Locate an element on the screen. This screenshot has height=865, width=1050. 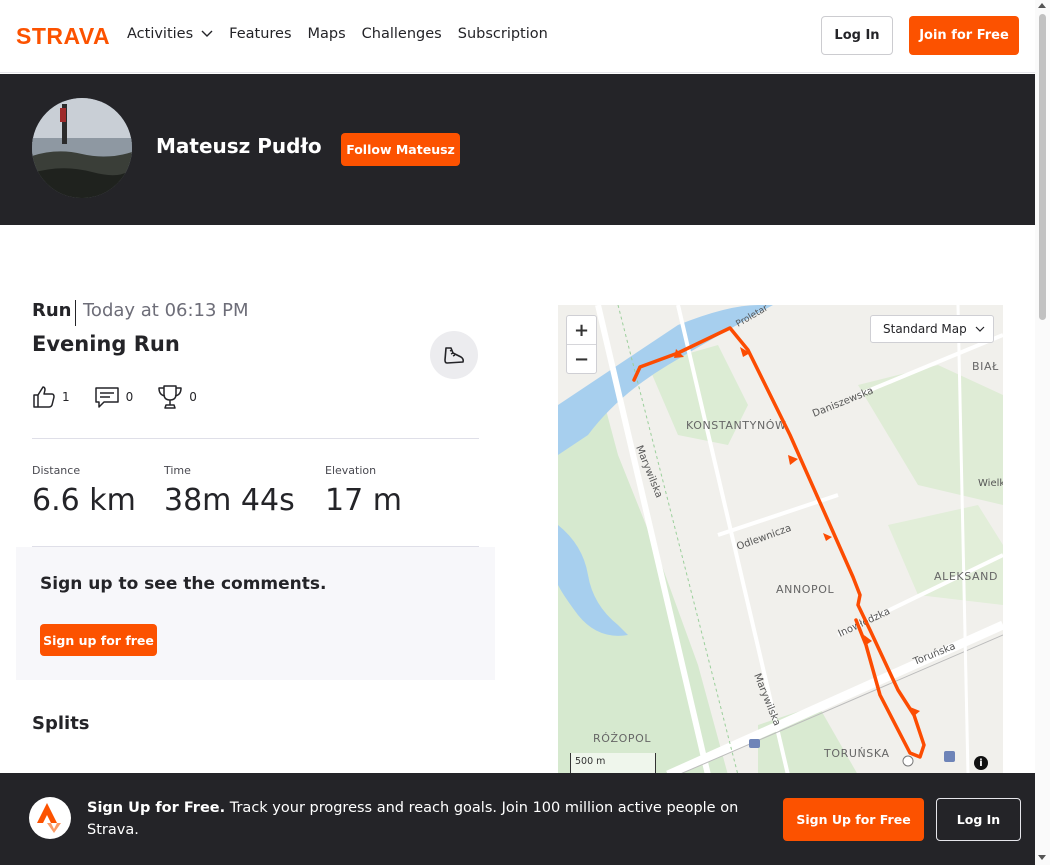
logo-text: STRAVA is located at coordinates (63, 36).